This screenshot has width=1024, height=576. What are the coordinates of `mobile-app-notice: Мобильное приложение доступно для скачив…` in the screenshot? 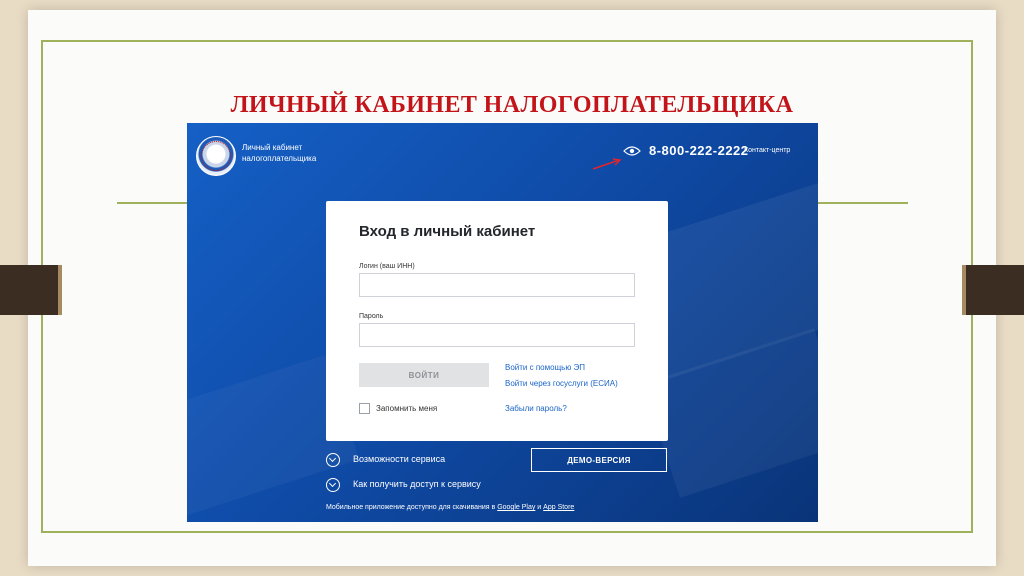 It's located at (450, 507).